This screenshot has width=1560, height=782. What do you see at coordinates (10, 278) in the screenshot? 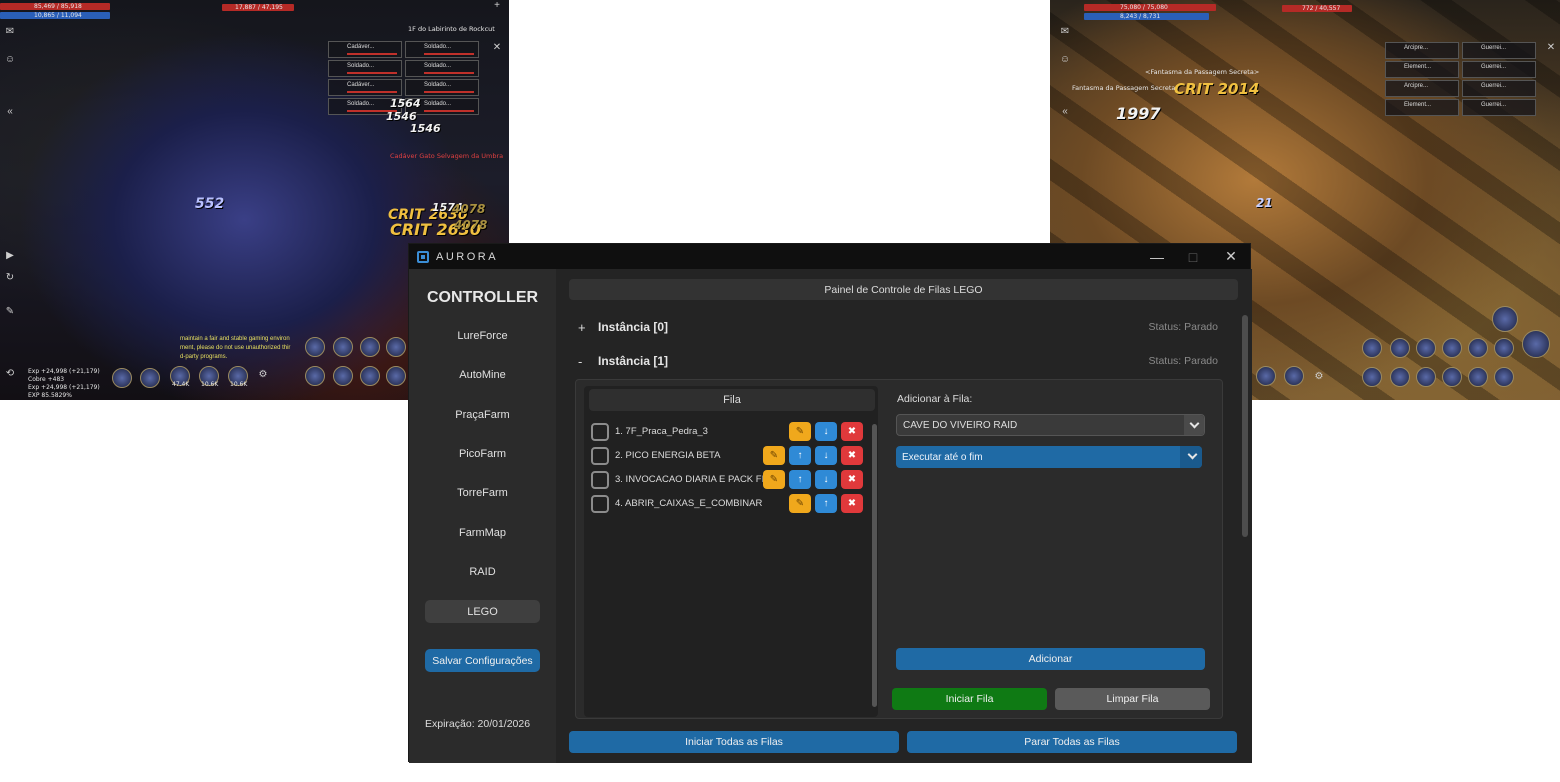
I see `refresh-icon: ↻` at bounding box center [10, 278].